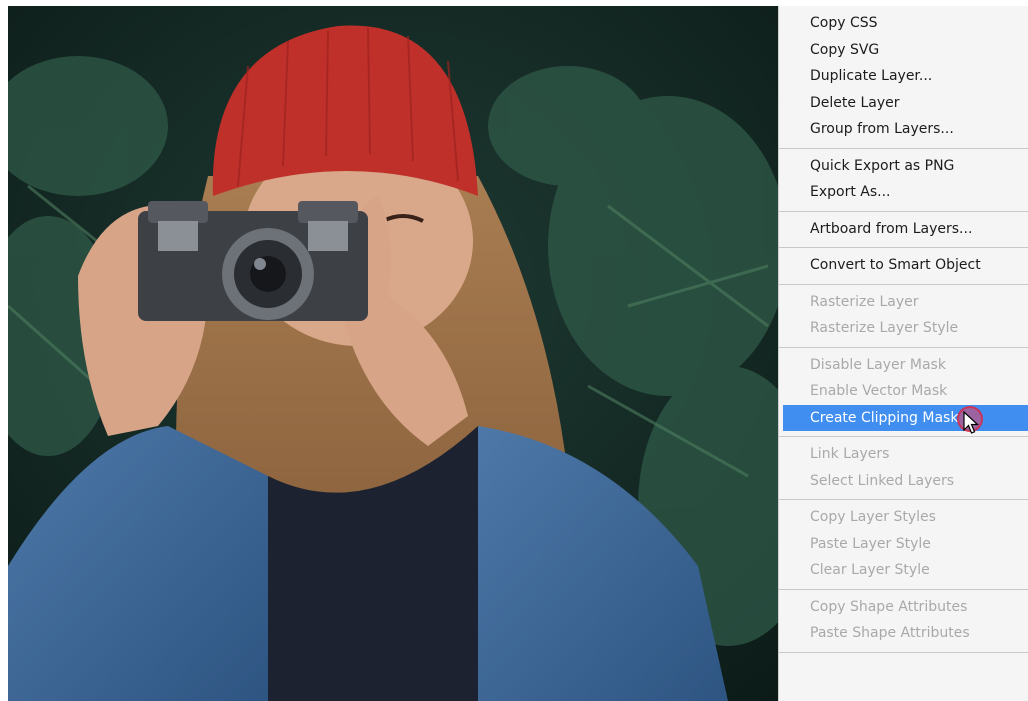 Image resolution: width=1028 pixels, height=701 pixels. Describe the element at coordinates (971, 422) in the screenshot. I see `arrow-cursor-icon` at that location.